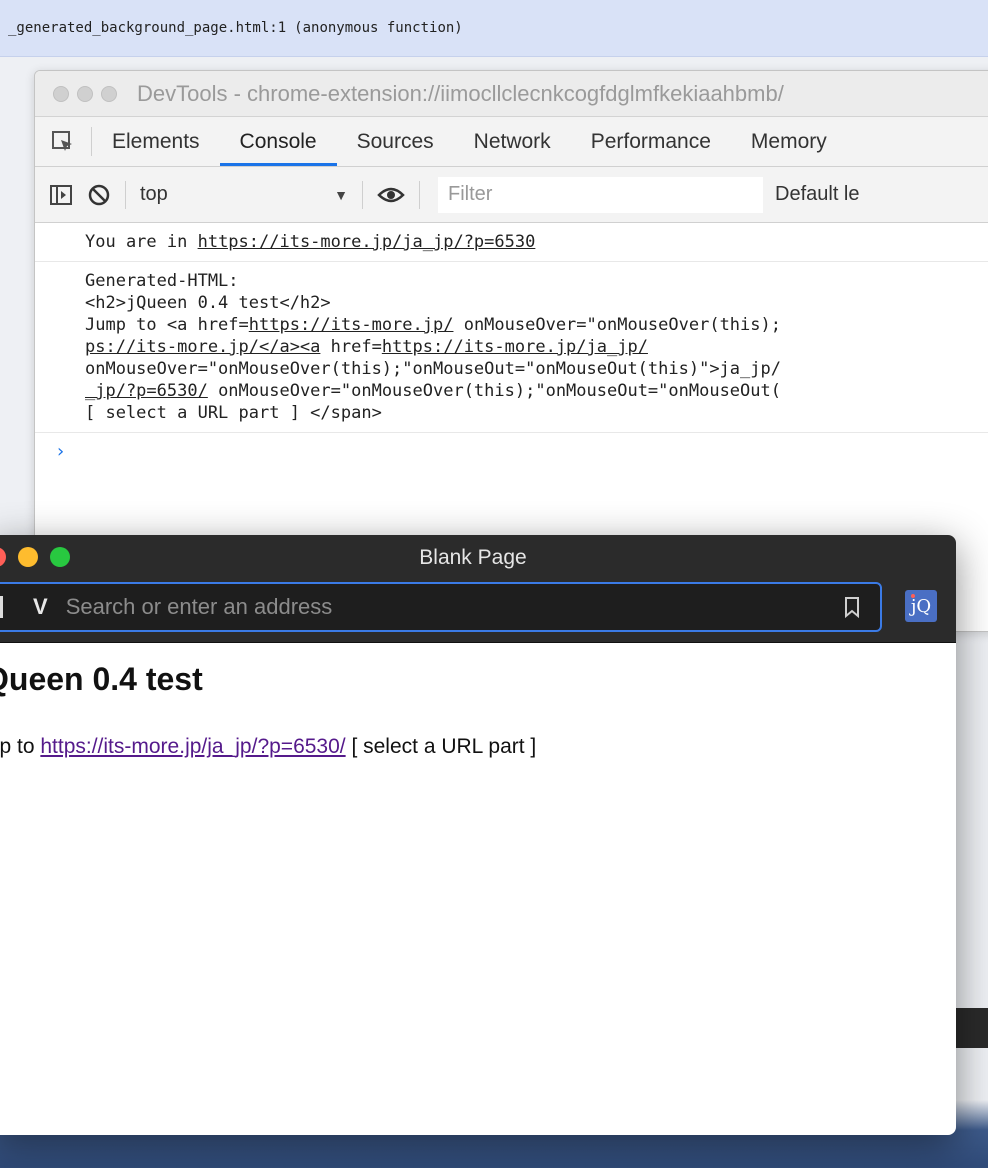  I want to click on clear-console-icon, so click(99, 194).